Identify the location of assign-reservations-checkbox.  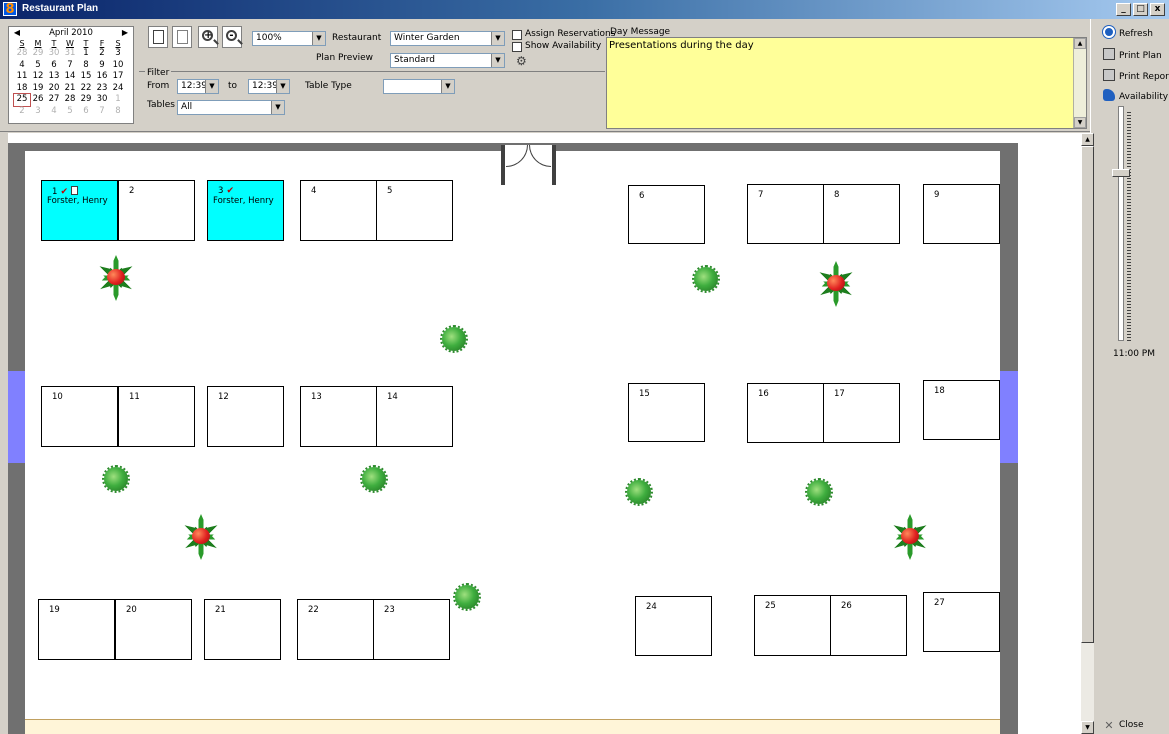
(517, 35).